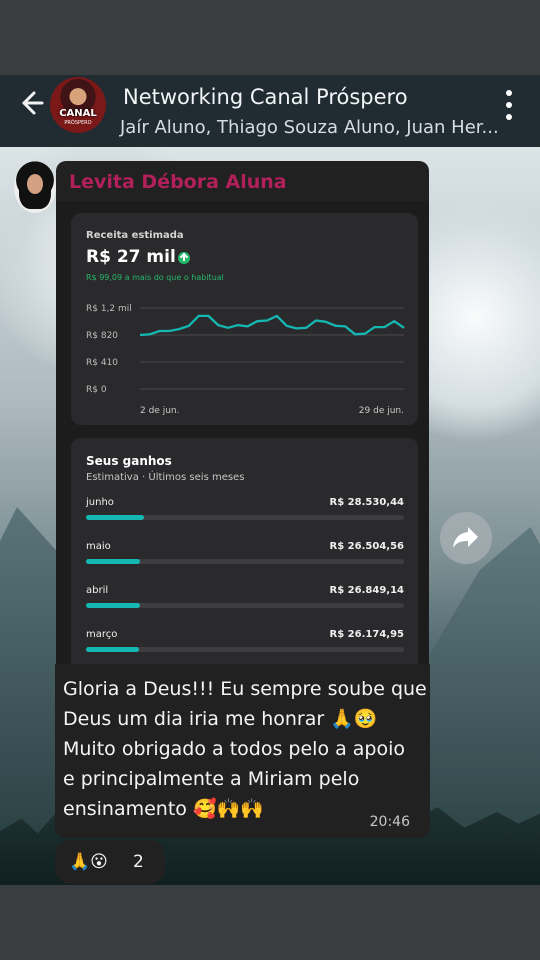 Image resolution: width=540 pixels, height=960 pixels. Describe the element at coordinates (96, 390) in the screenshot. I see `chart-y-tick-label: R$ 0` at that location.